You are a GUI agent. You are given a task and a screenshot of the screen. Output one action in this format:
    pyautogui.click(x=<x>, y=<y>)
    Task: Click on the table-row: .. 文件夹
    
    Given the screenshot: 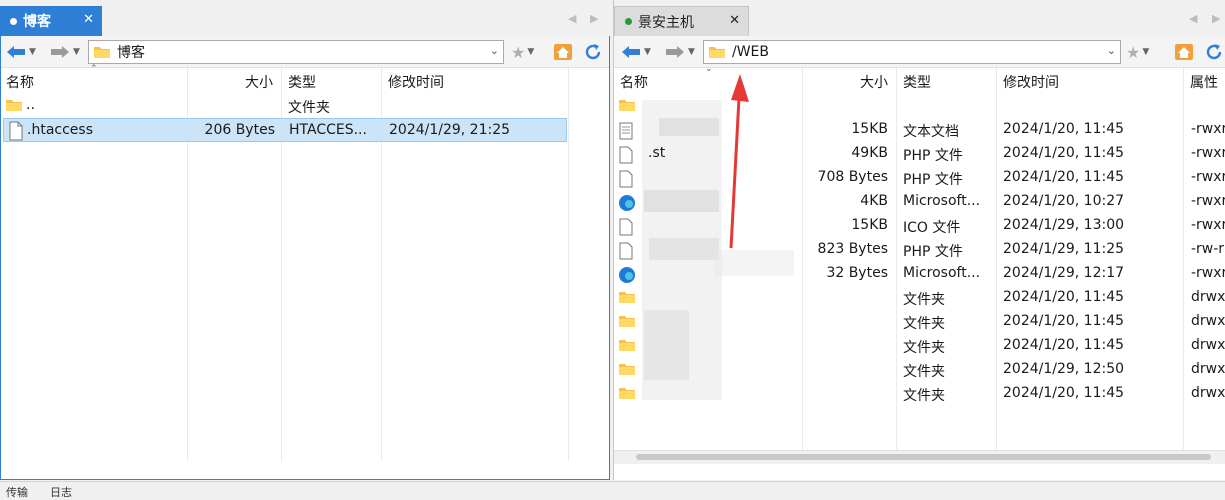 What is the action you would take?
    pyautogui.click(x=305, y=106)
    